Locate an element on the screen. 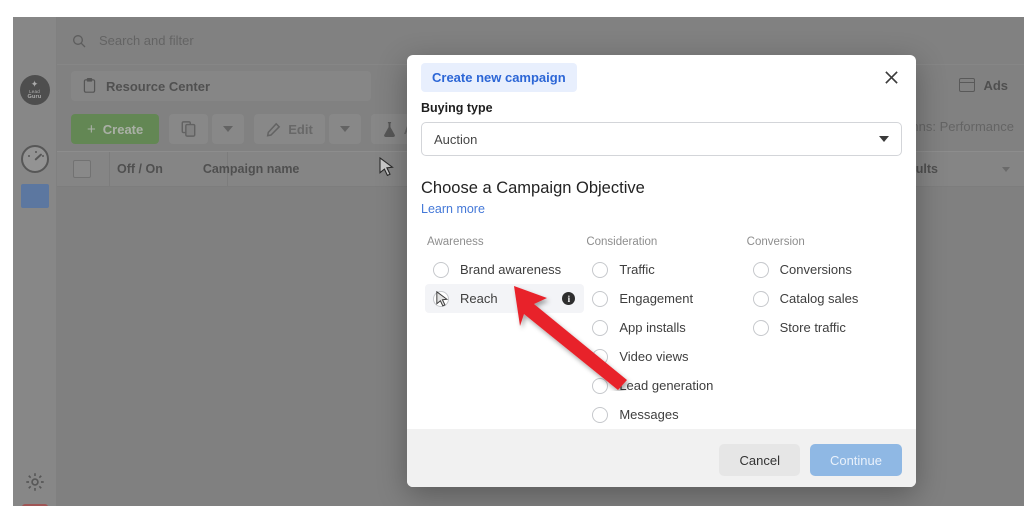  column-header-off-on: Off / On is located at coordinates (140, 169).